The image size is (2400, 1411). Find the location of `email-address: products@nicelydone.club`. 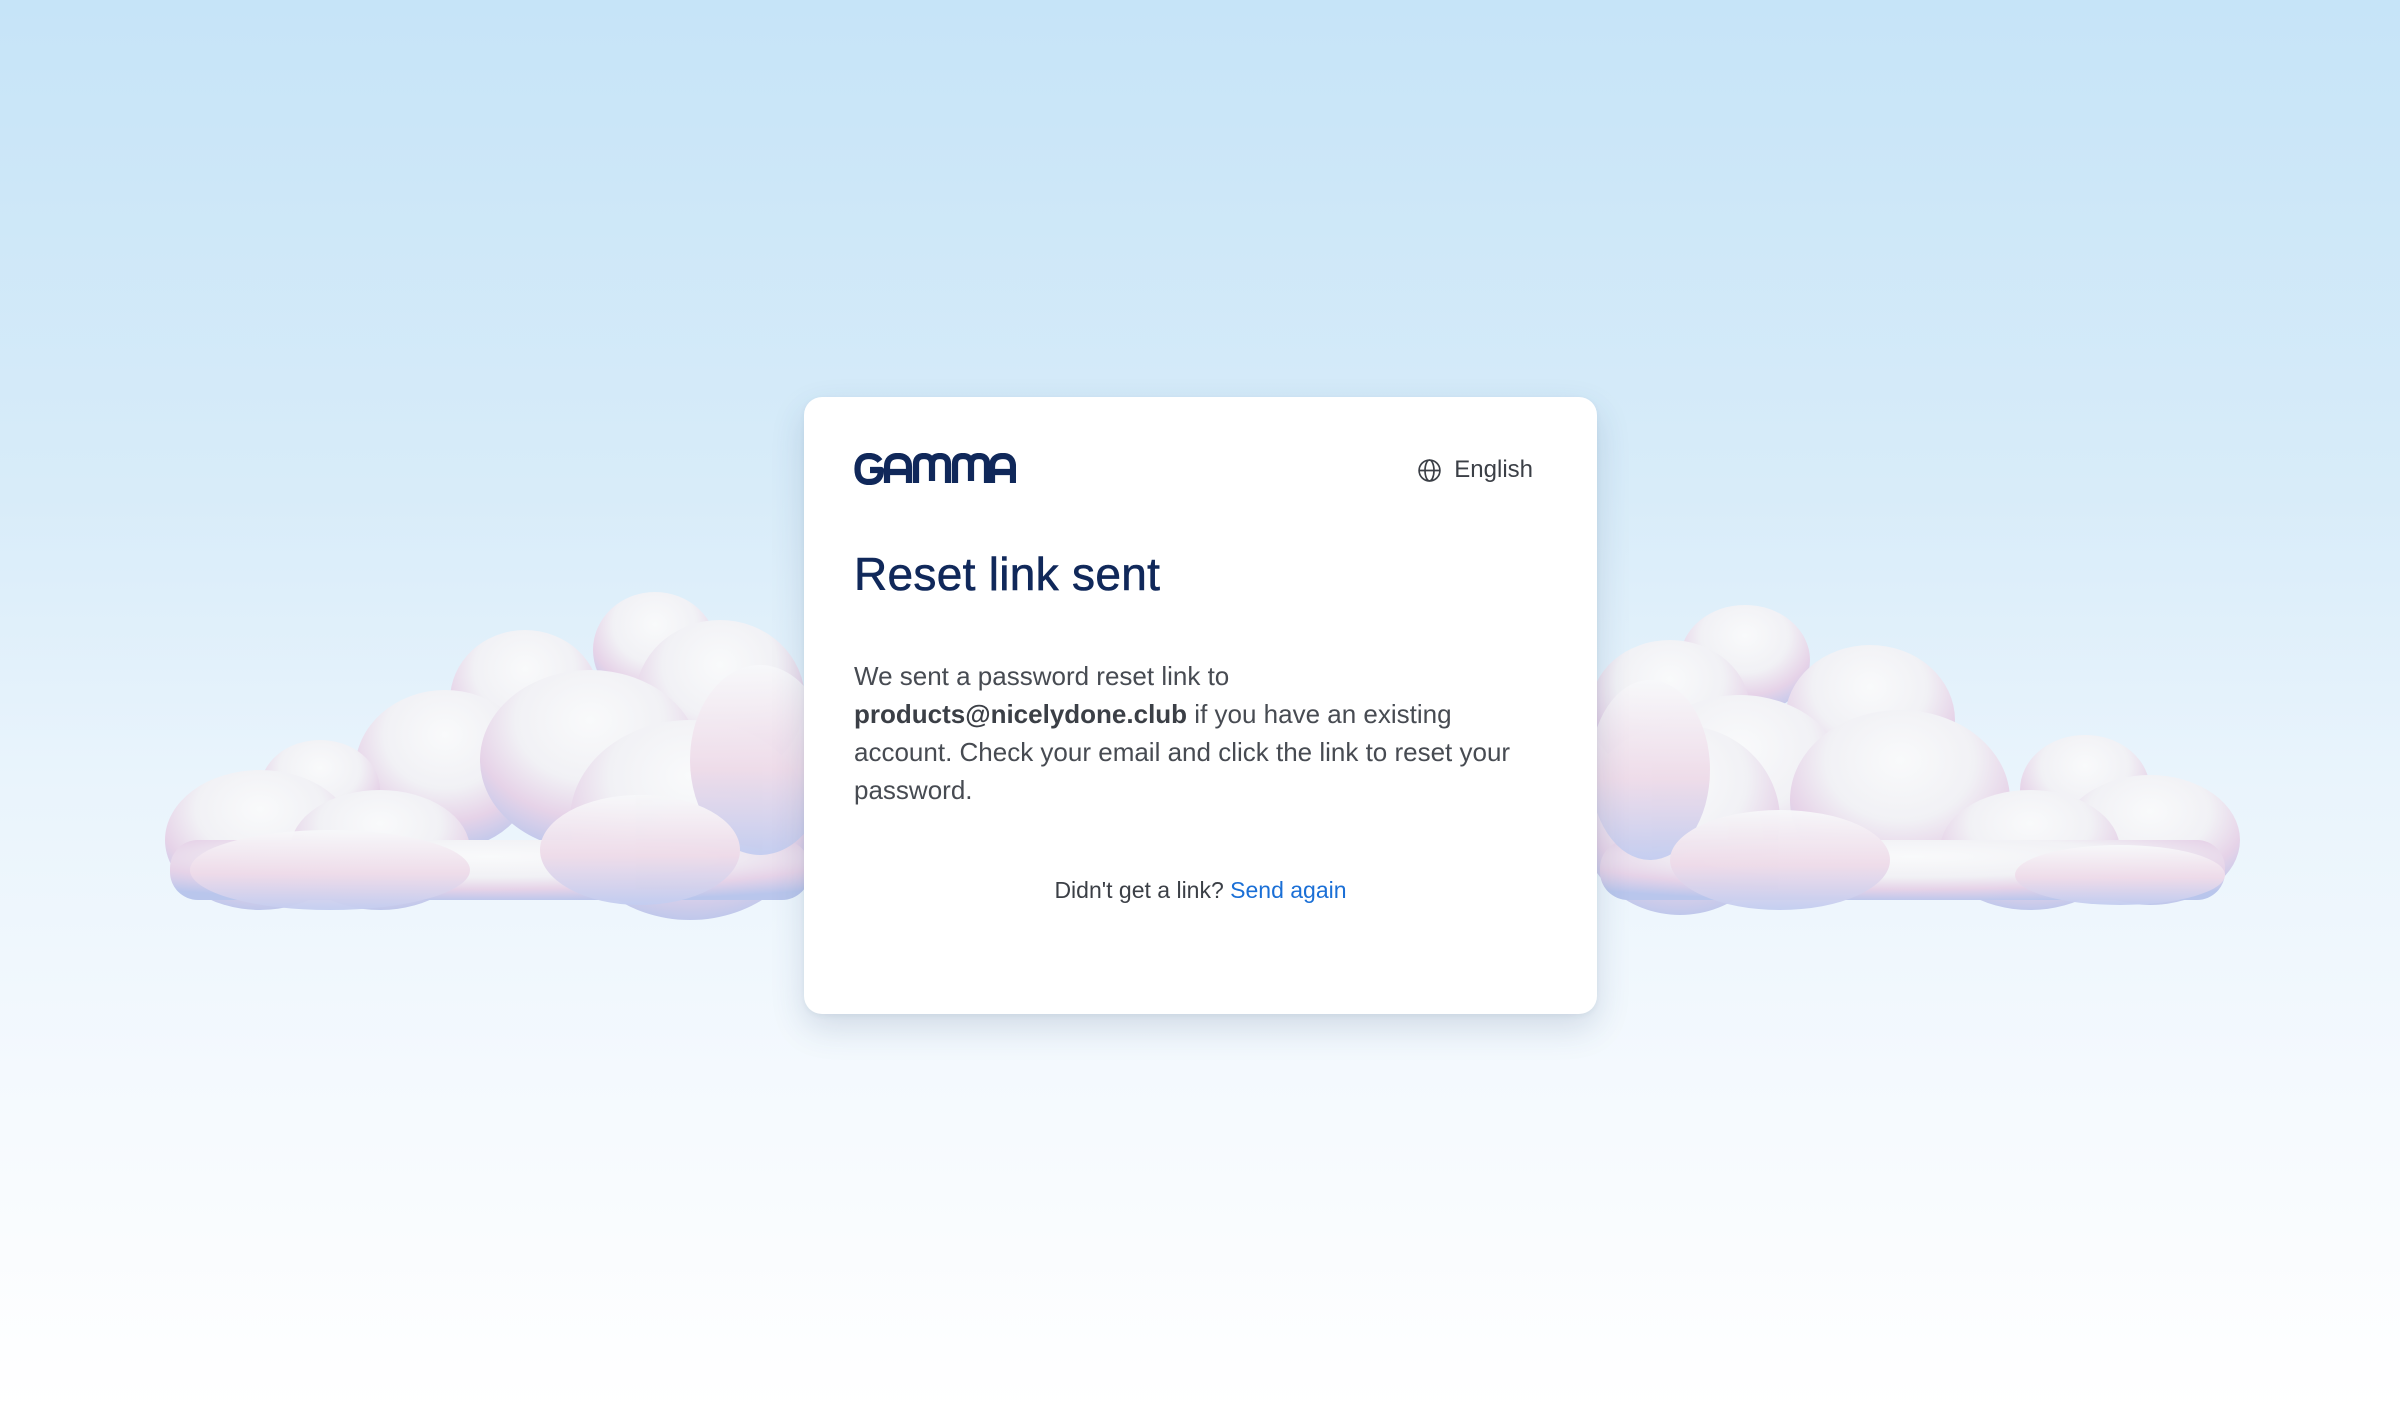

email-address: products@nicelydone.club is located at coordinates (1021, 714).